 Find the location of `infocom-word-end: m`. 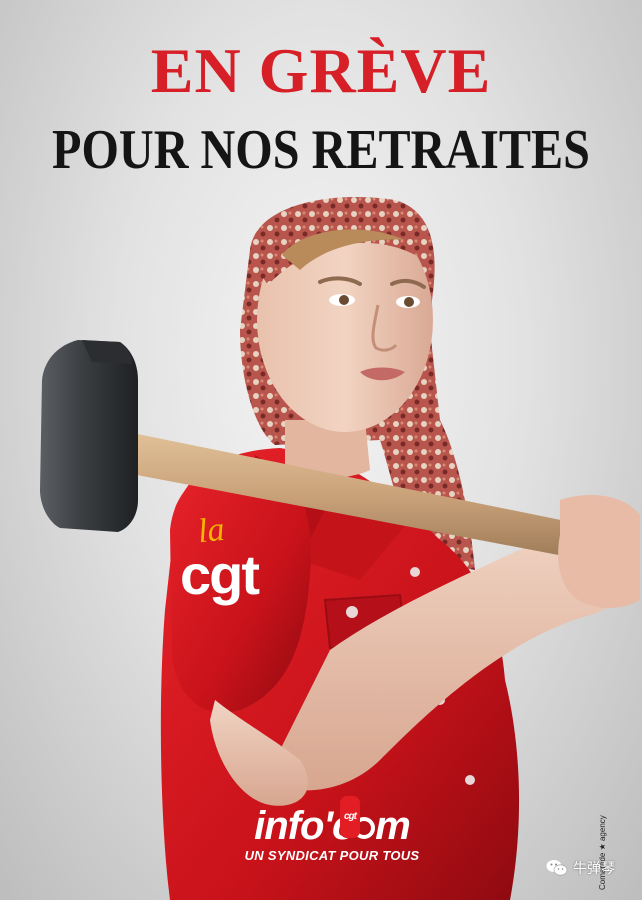

infocom-word-end: m is located at coordinates (393, 826).